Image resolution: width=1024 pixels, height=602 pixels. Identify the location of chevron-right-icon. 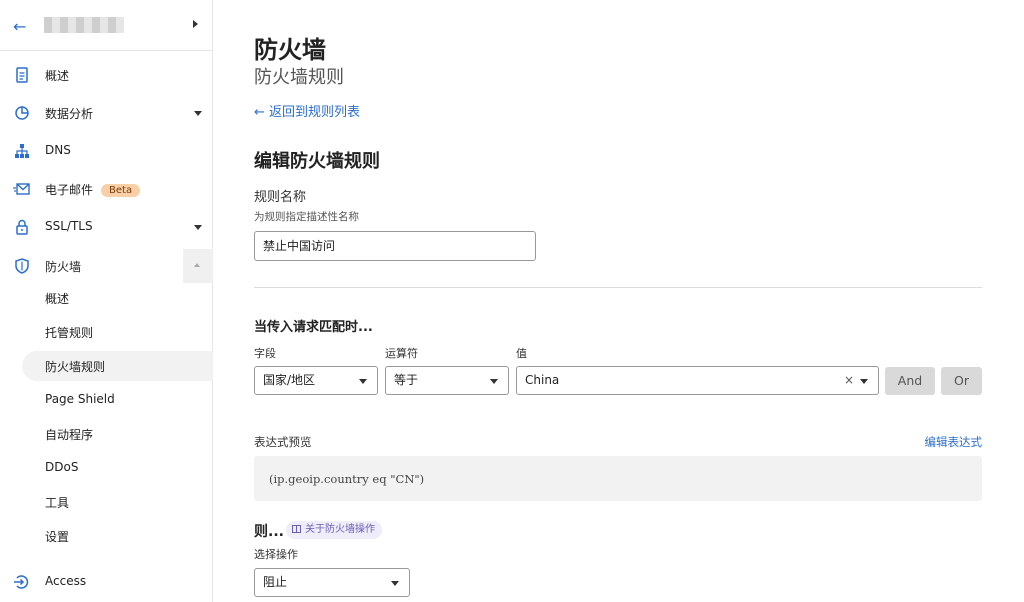
(195, 24).